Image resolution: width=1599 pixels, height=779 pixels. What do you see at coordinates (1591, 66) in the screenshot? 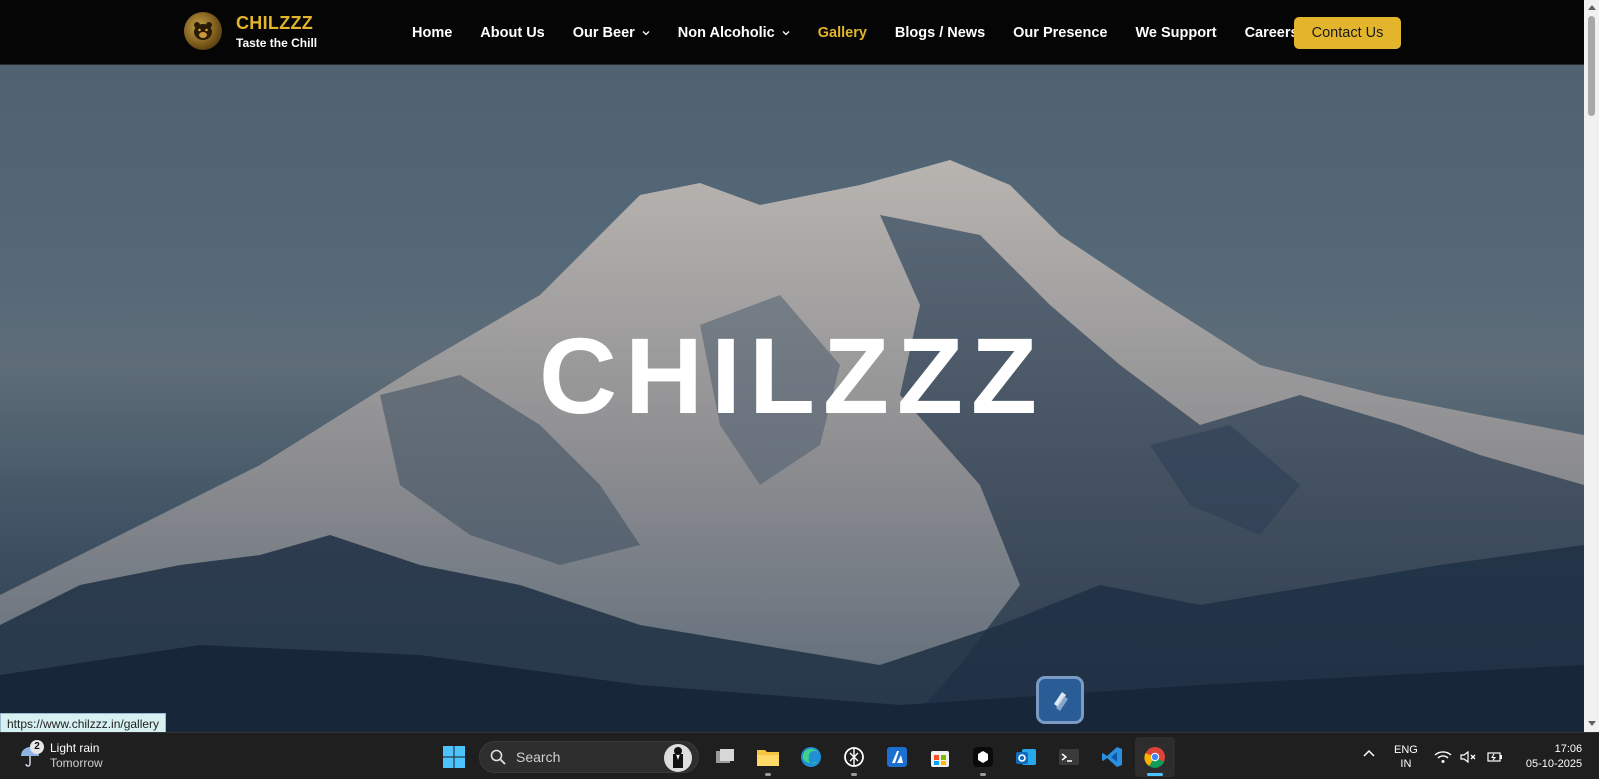
I see `scroll-thumb` at bounding box center [1591, 66].